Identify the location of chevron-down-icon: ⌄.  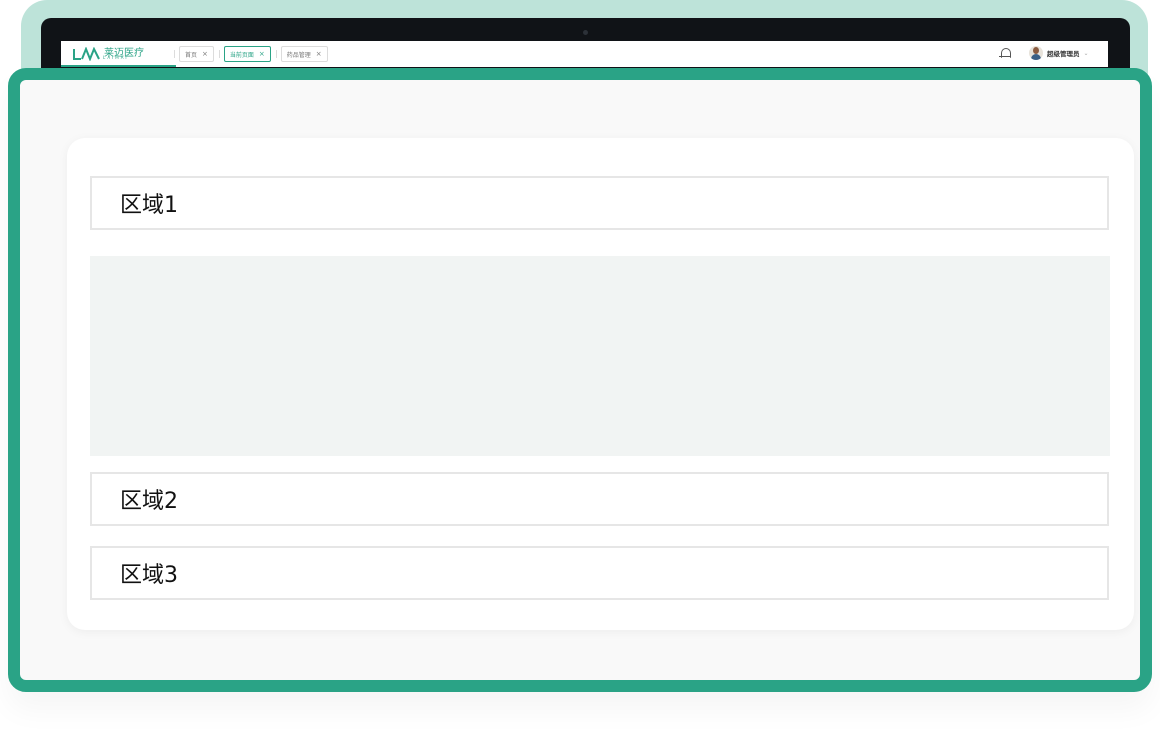
(1086, 53).